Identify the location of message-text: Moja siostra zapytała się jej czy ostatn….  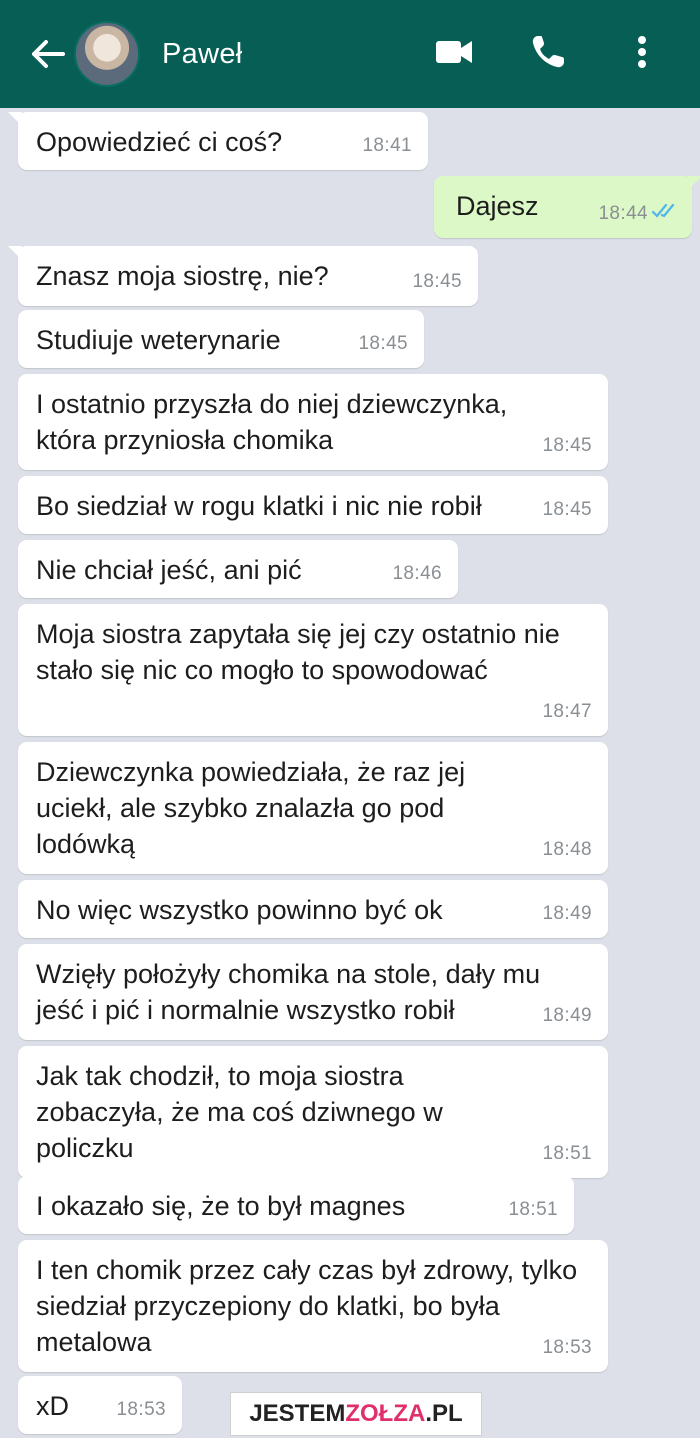
(298, 652).